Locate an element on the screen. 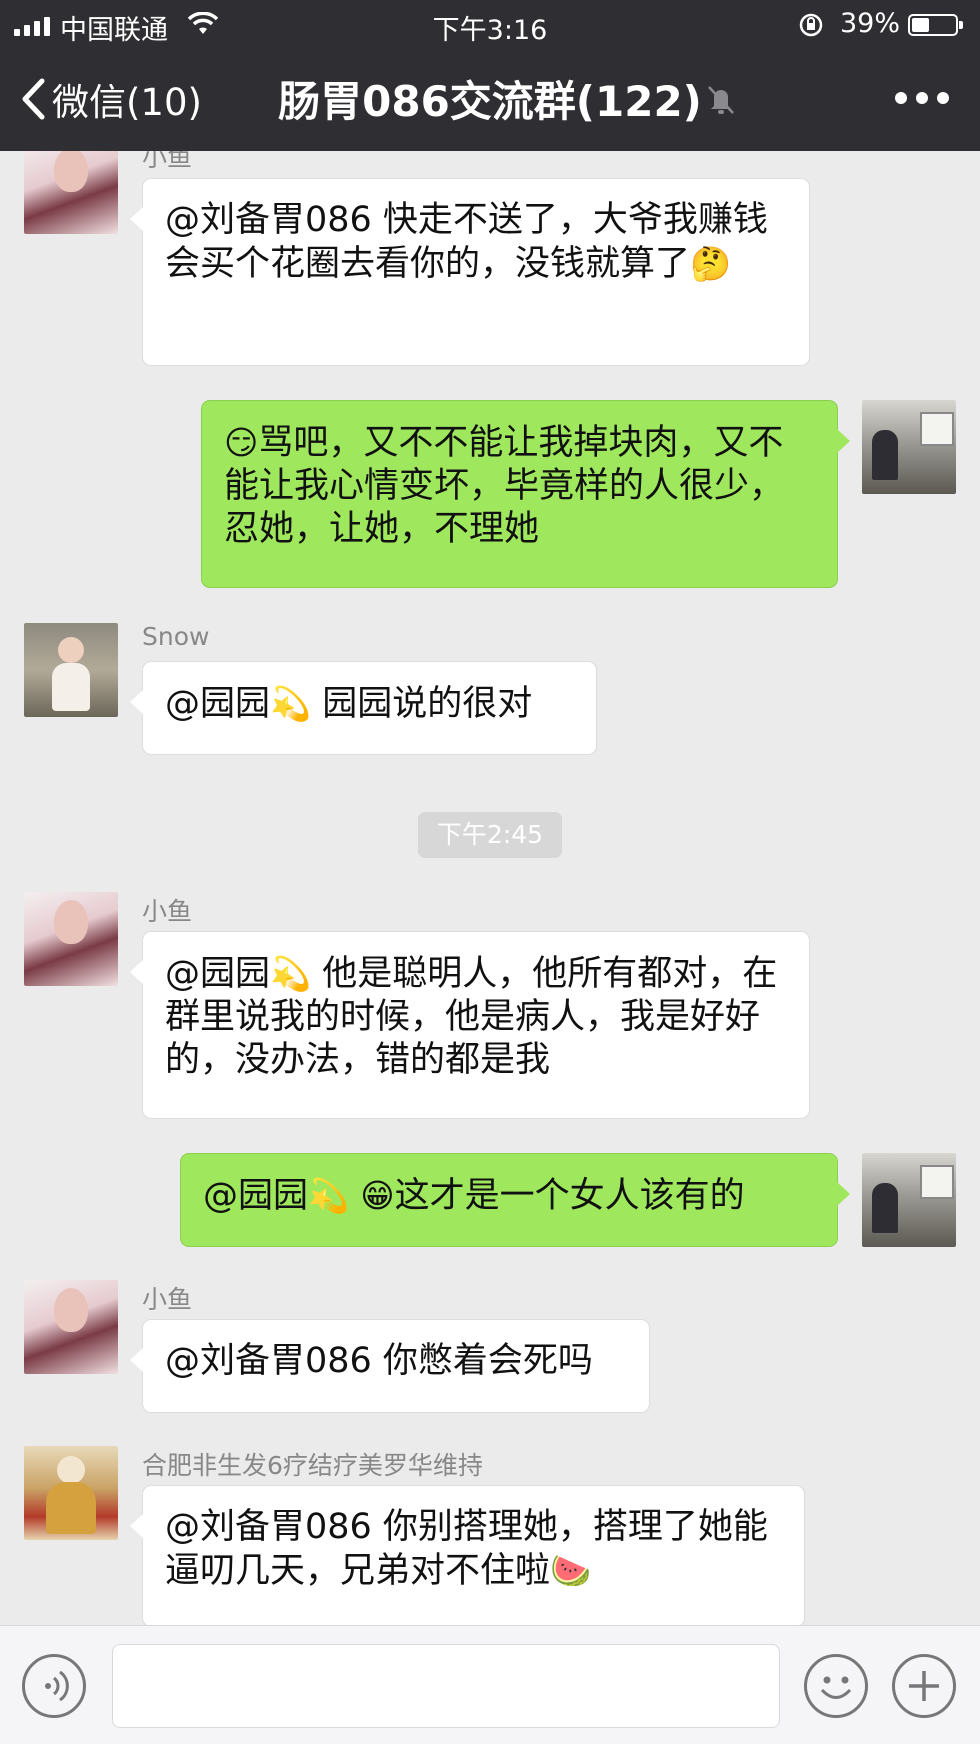  input-bar is located at coordinates (490, 1684).